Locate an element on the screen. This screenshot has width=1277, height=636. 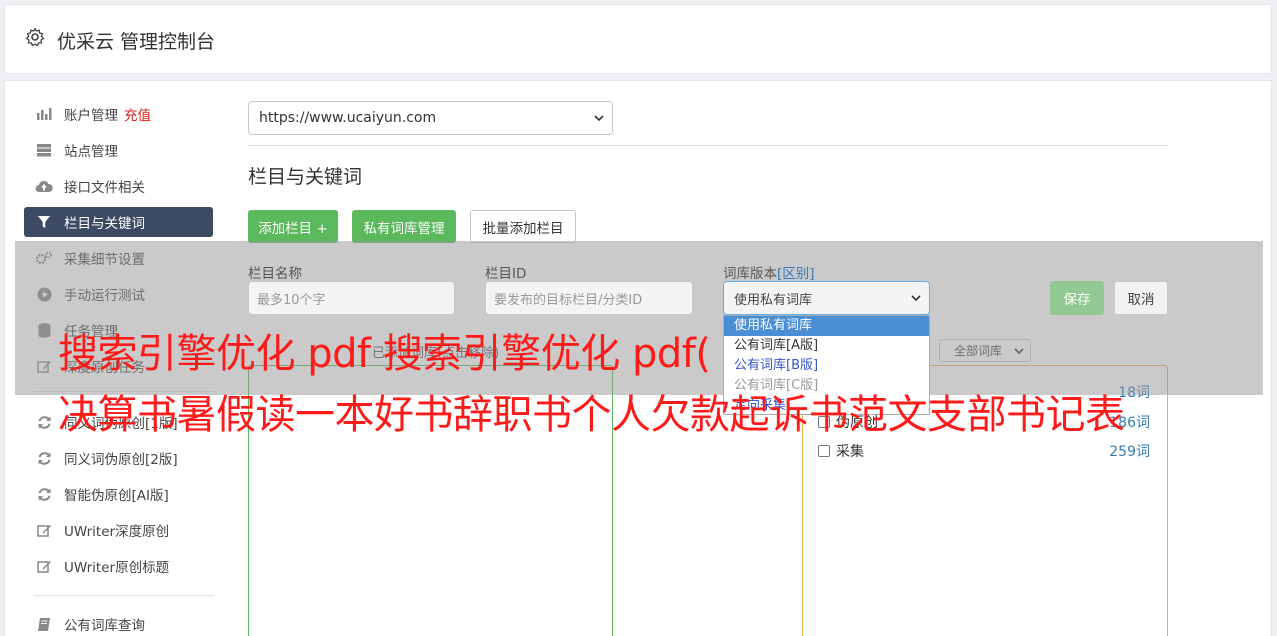
sidebar-item-label: UWriter原创标题 is located at coordinates (117, 568).